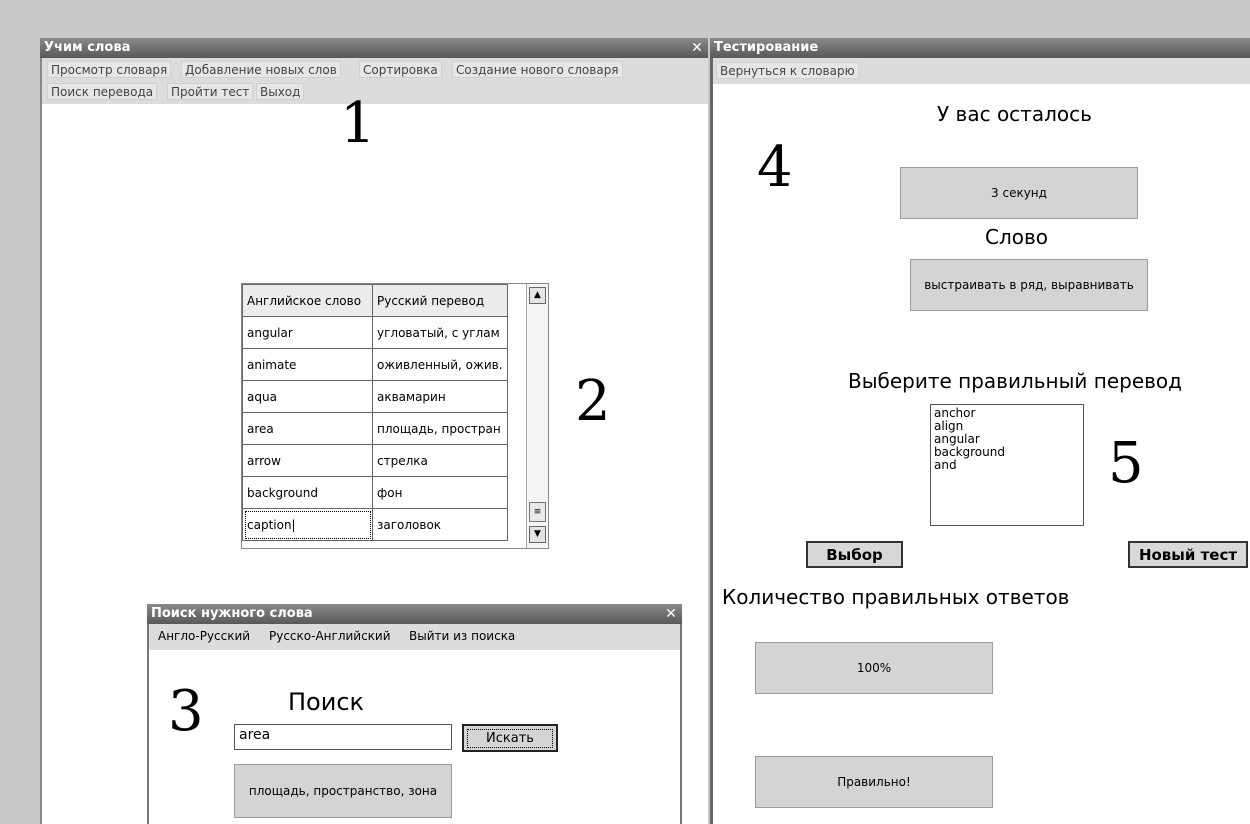 The image size is (1250, 824). What do you see at coordinates (400, 69) in the screenshot?
I see `menu-sort: Сортировка` at bounding box center [400, 69].